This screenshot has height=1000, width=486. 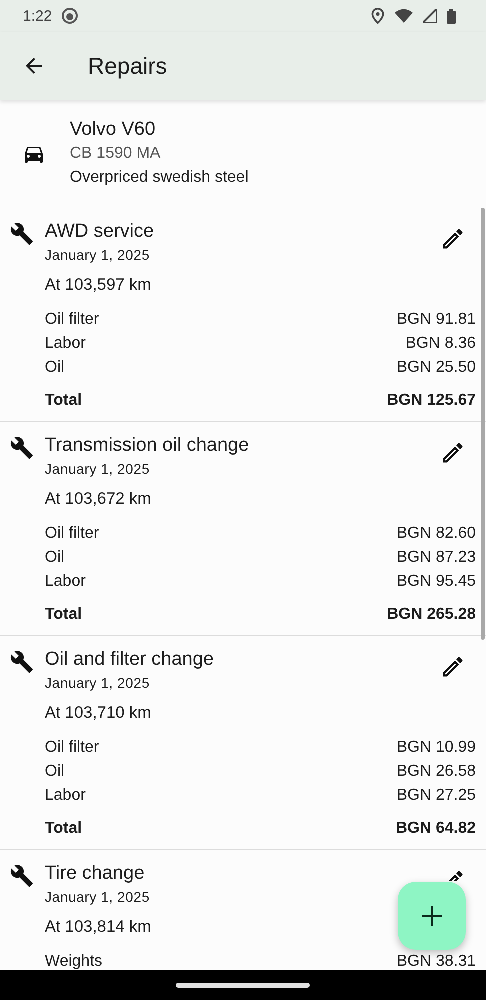 I want to click on part-price: BGN 95.45, so click(x=436, y=582).